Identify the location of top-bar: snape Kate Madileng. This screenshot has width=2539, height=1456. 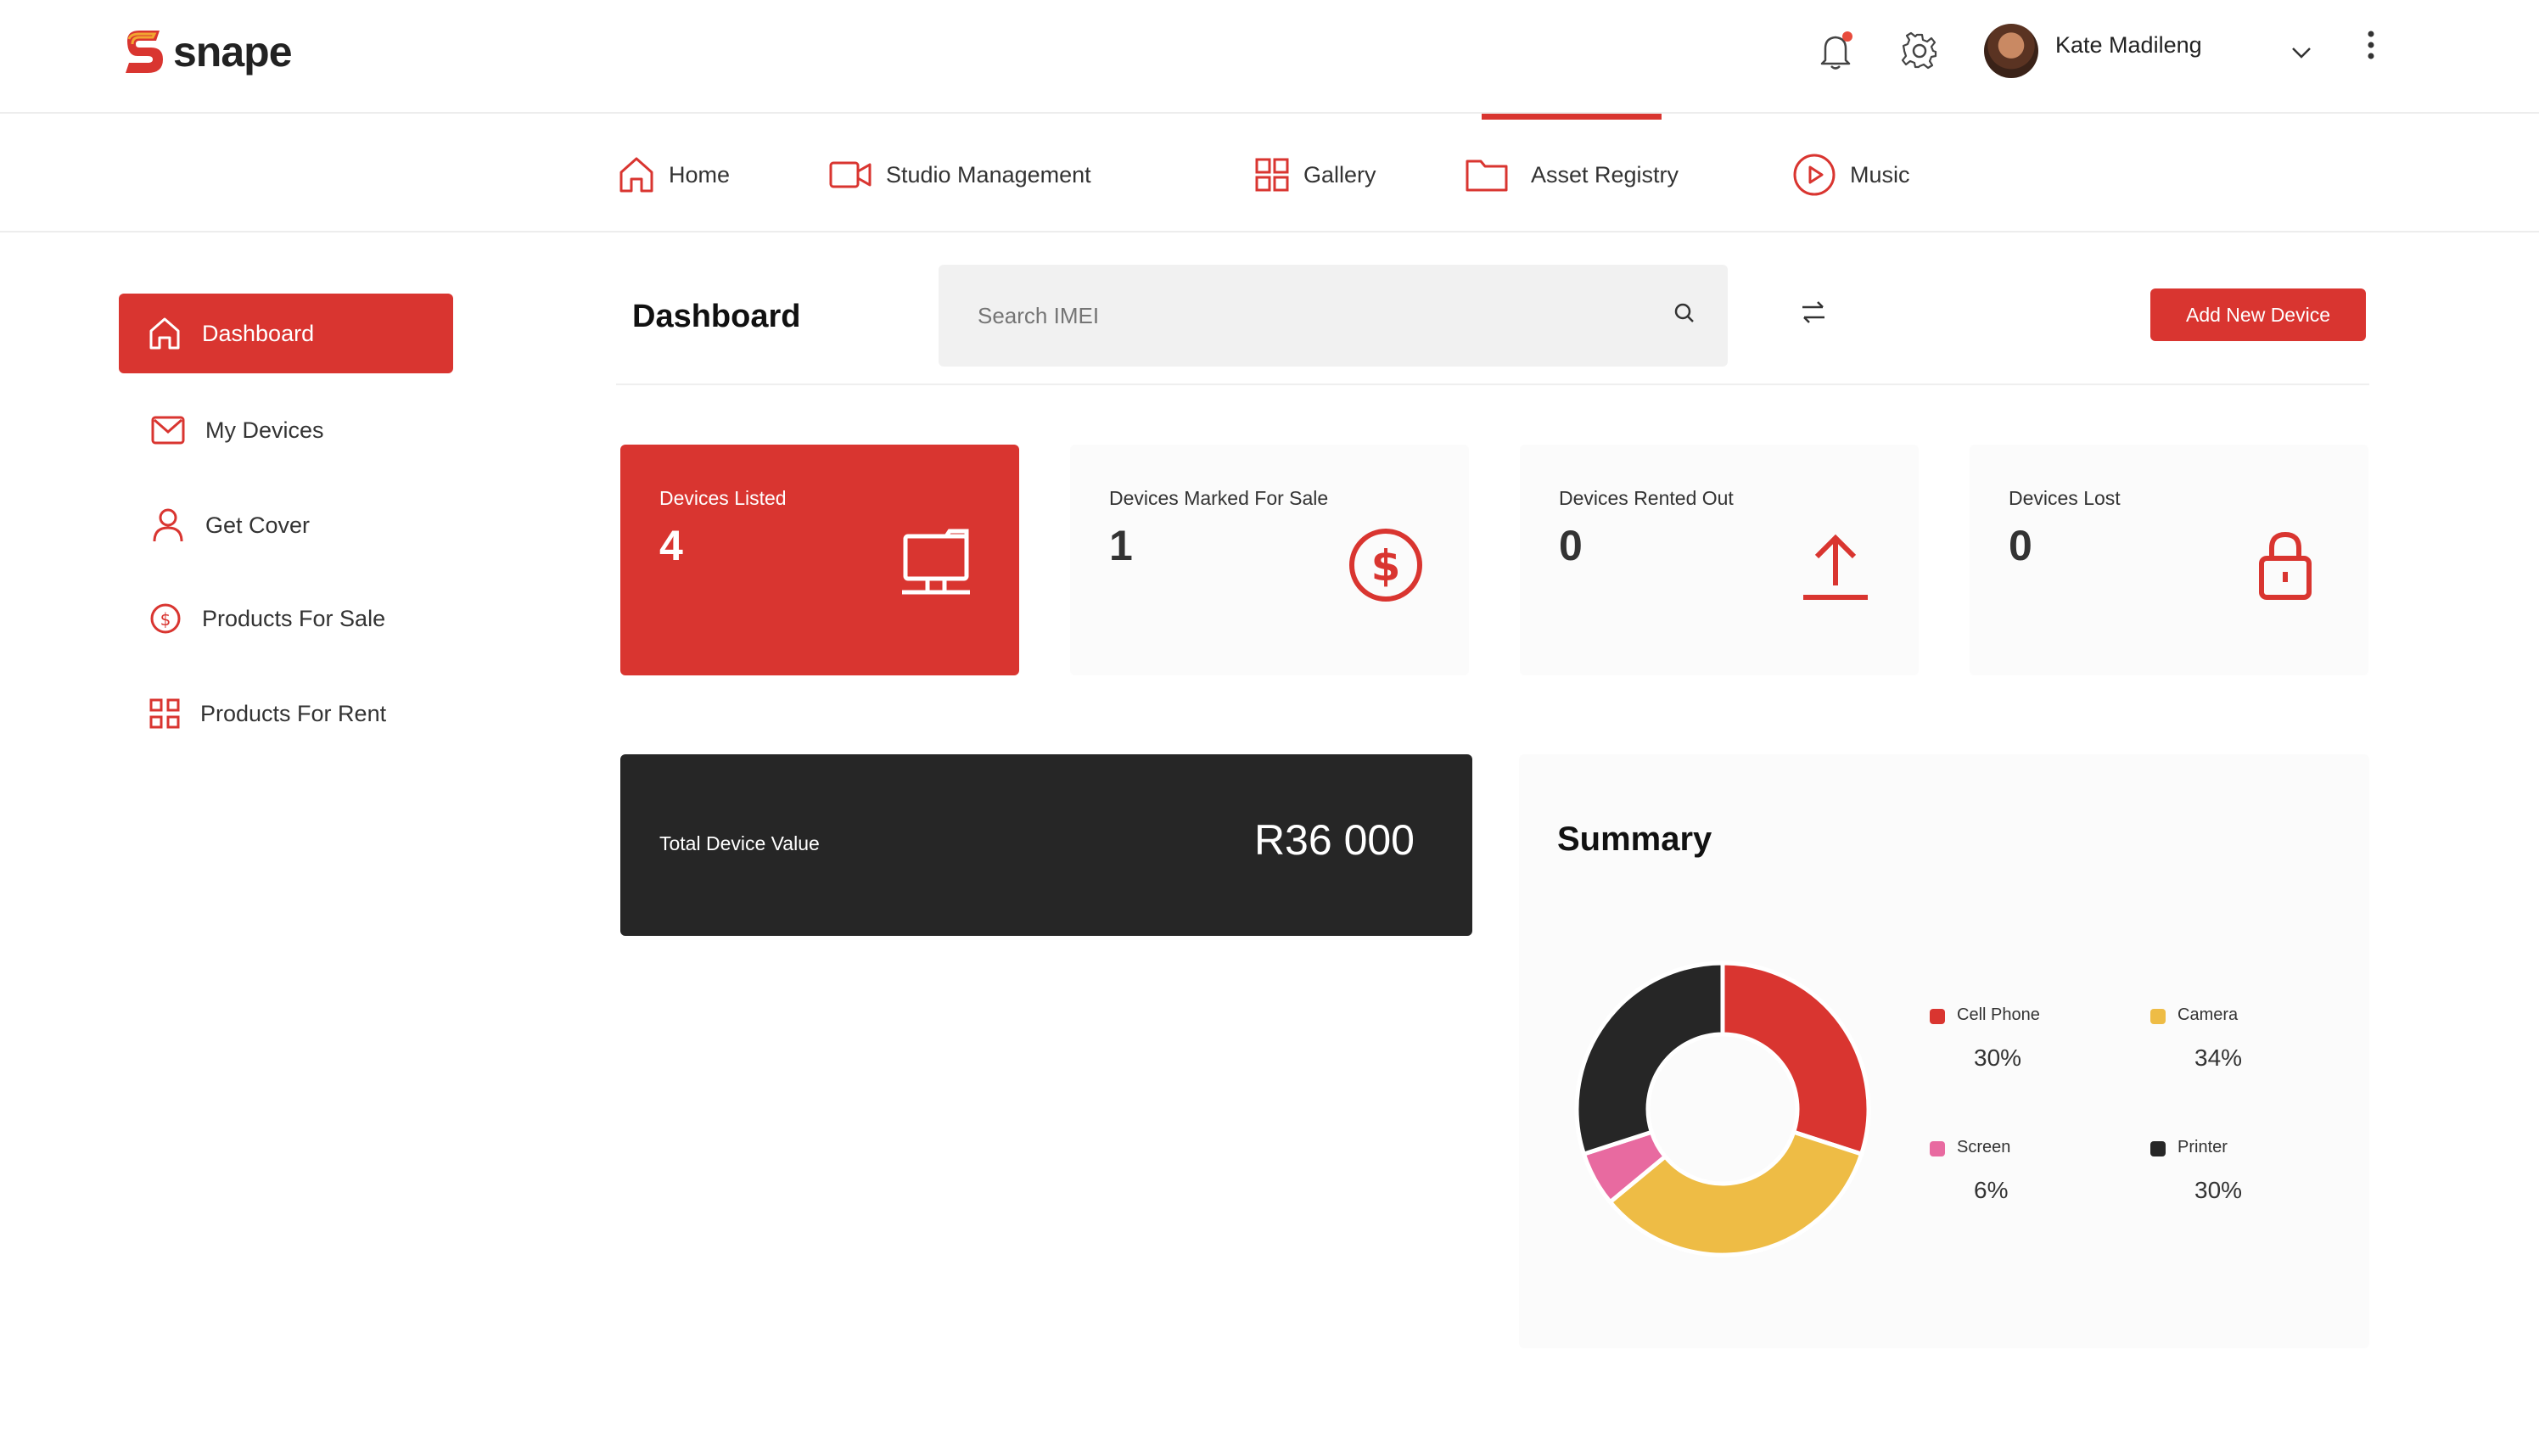
(1269, 57).